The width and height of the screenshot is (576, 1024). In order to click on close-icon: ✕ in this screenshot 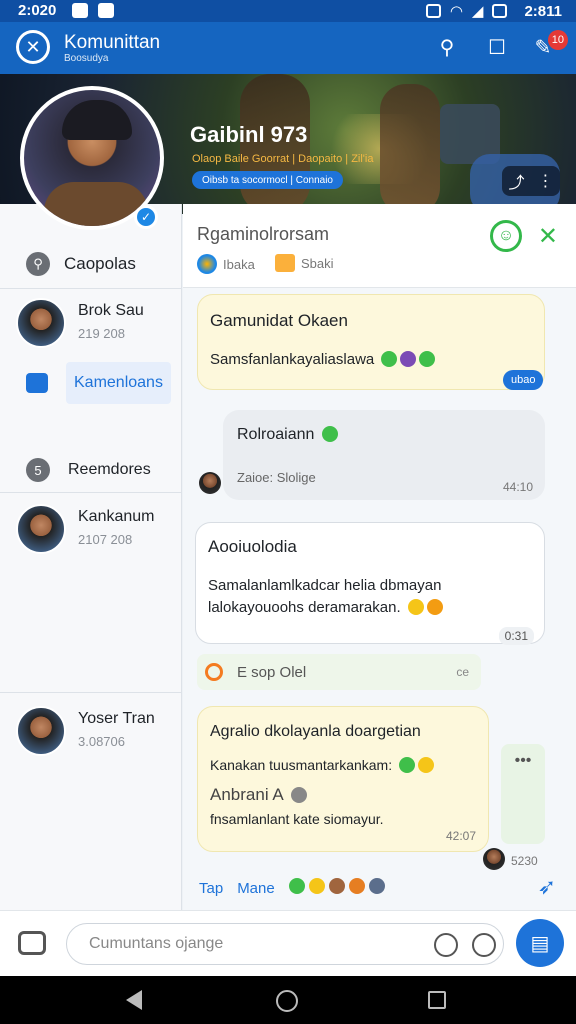, I will do `click(548, 236)`.